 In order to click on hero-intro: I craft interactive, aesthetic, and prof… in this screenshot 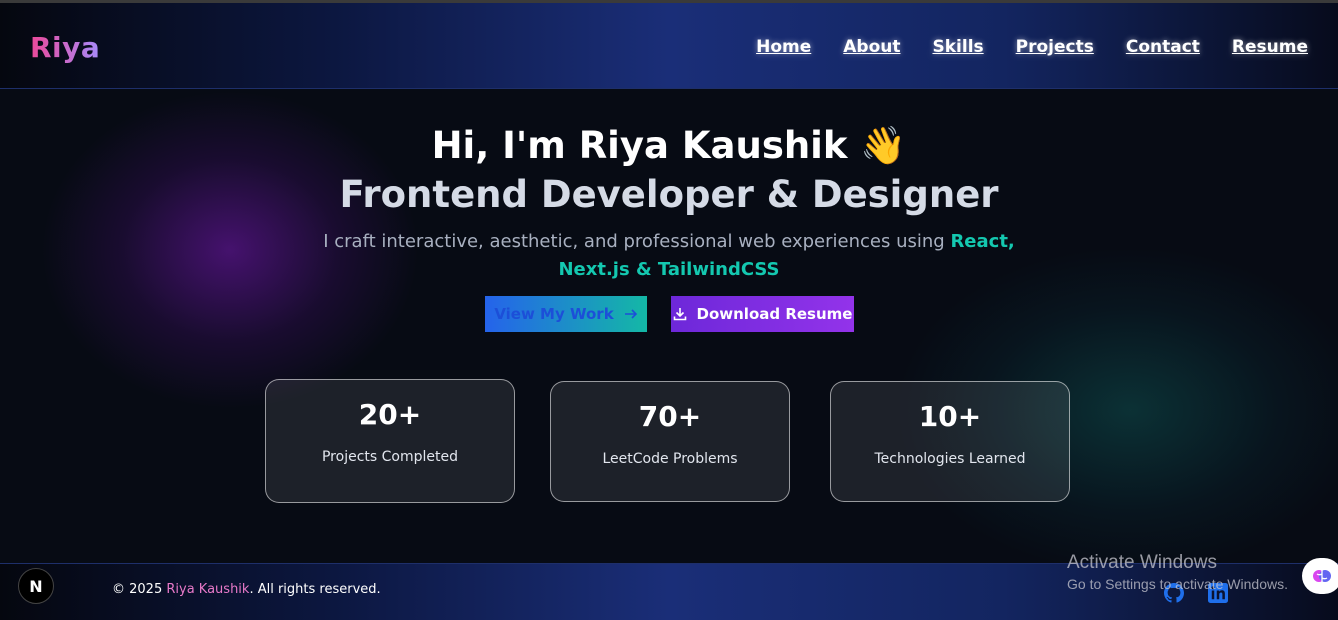, I will do `click(669, 256)`.